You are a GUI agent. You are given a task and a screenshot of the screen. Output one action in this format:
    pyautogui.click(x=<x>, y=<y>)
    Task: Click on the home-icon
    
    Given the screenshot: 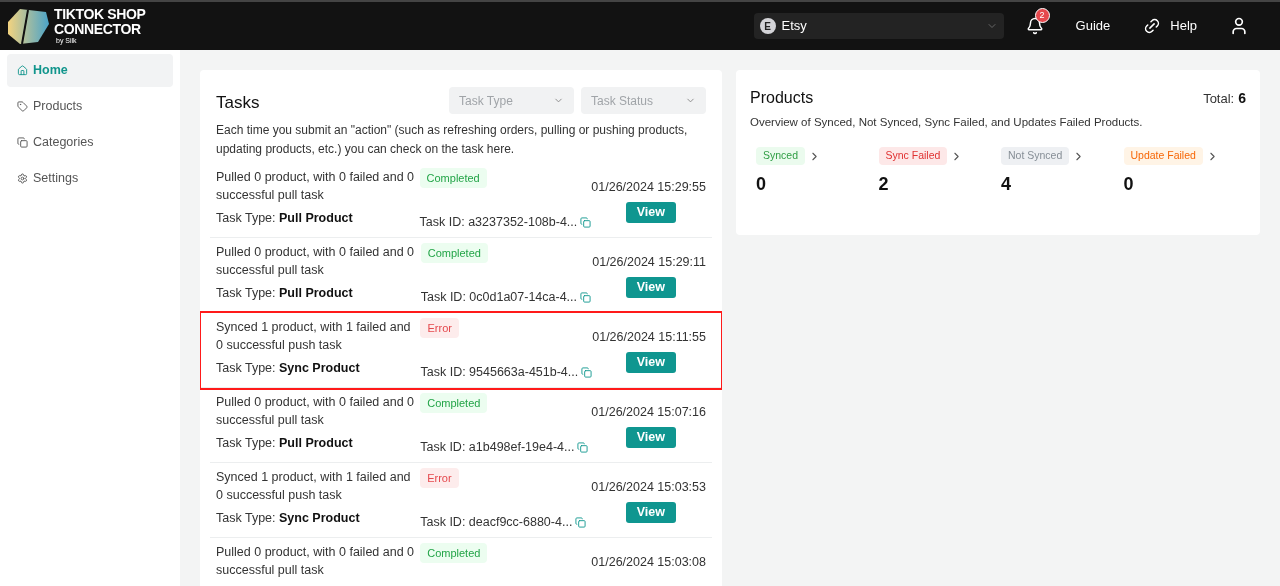 What is the action you would take?
    pyautogui.click(x=22, y=70)
    